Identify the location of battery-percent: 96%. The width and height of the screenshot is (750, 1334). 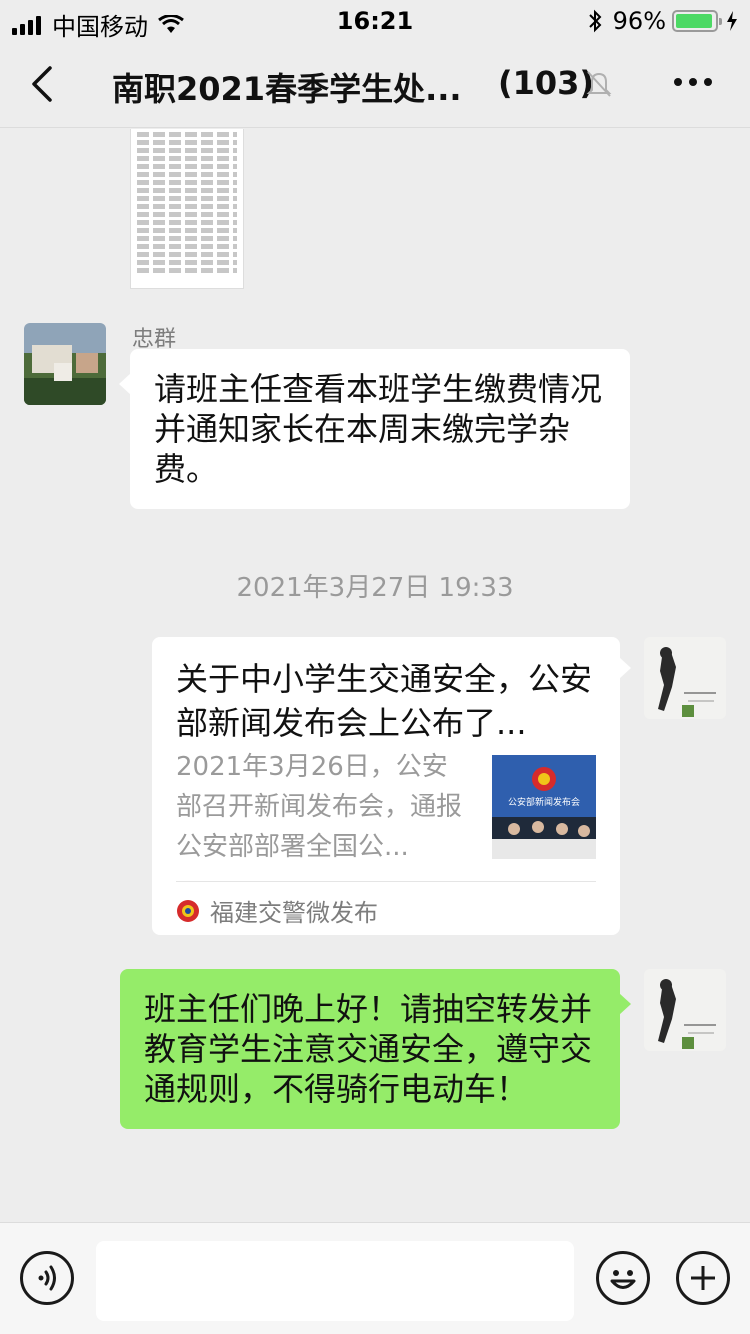
(639, 21).